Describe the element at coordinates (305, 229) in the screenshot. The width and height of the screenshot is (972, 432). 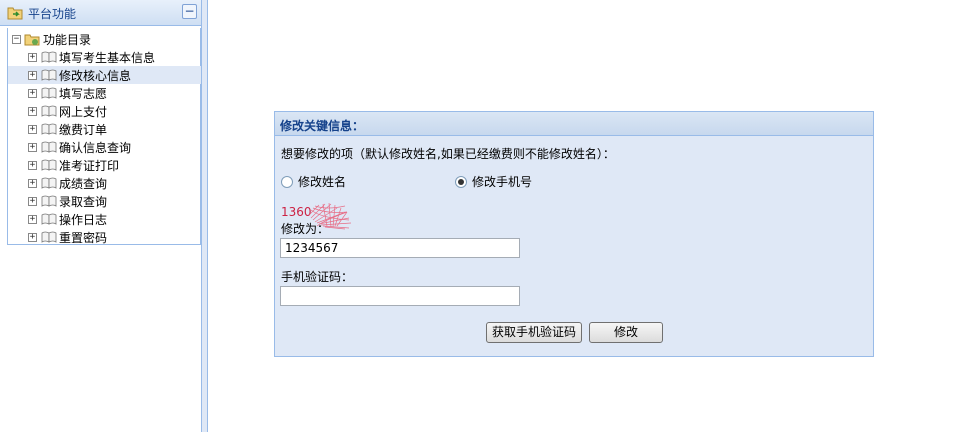
I see `modify-to-label: 修改为：` at that location.